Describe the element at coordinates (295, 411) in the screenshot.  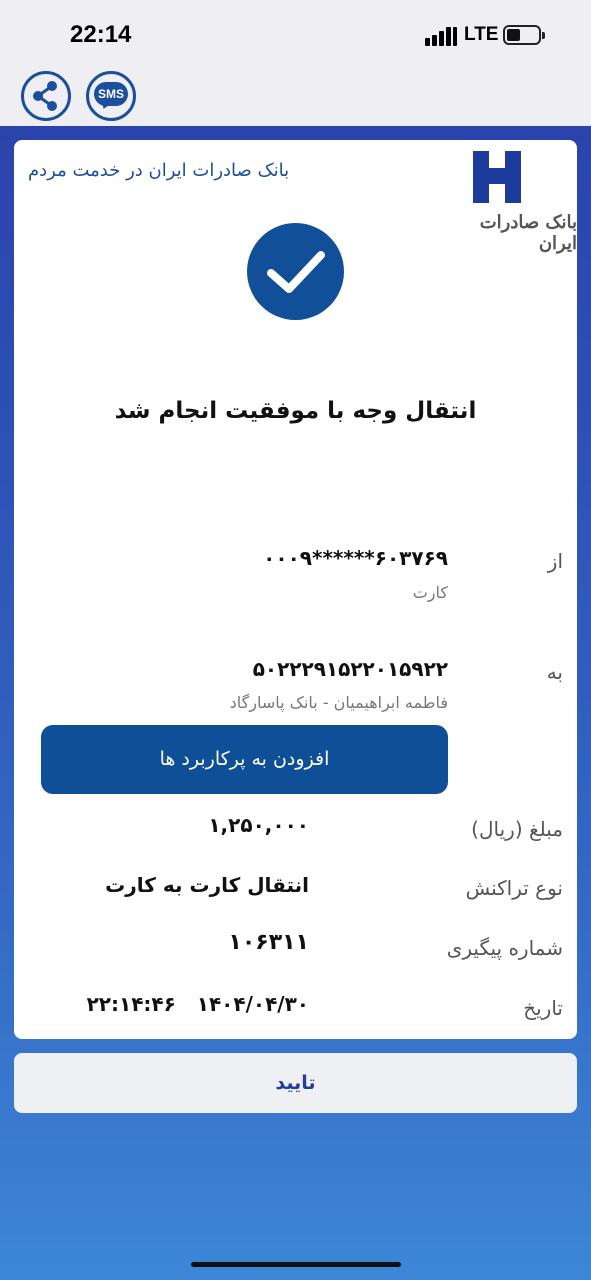
I see `success-title: انتقال وجه با موفقیت انجام شد` at that location.